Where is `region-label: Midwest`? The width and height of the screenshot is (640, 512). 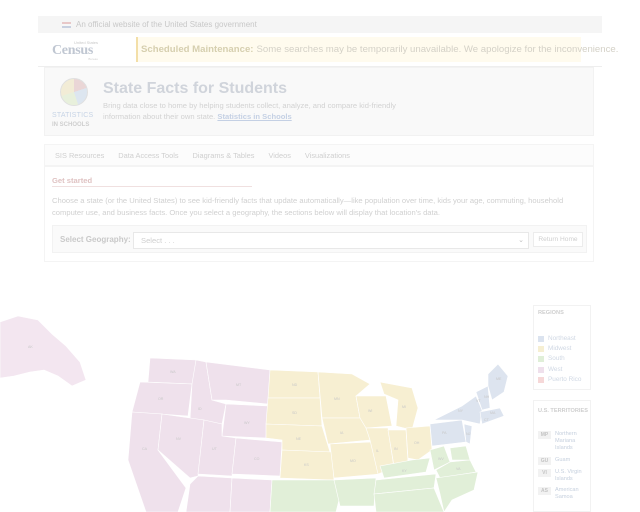 region-label: Midwest is located at coordinates (560, 348).